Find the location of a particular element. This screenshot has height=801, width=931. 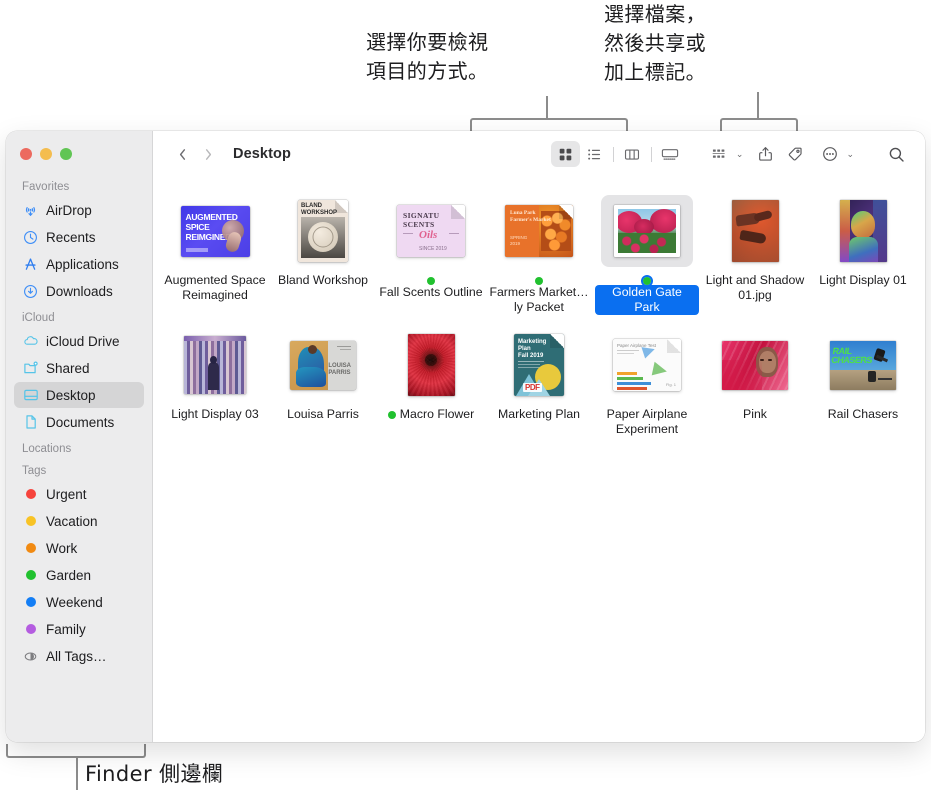

group-by-control: ⌄ is located at coordinates (724, 154).